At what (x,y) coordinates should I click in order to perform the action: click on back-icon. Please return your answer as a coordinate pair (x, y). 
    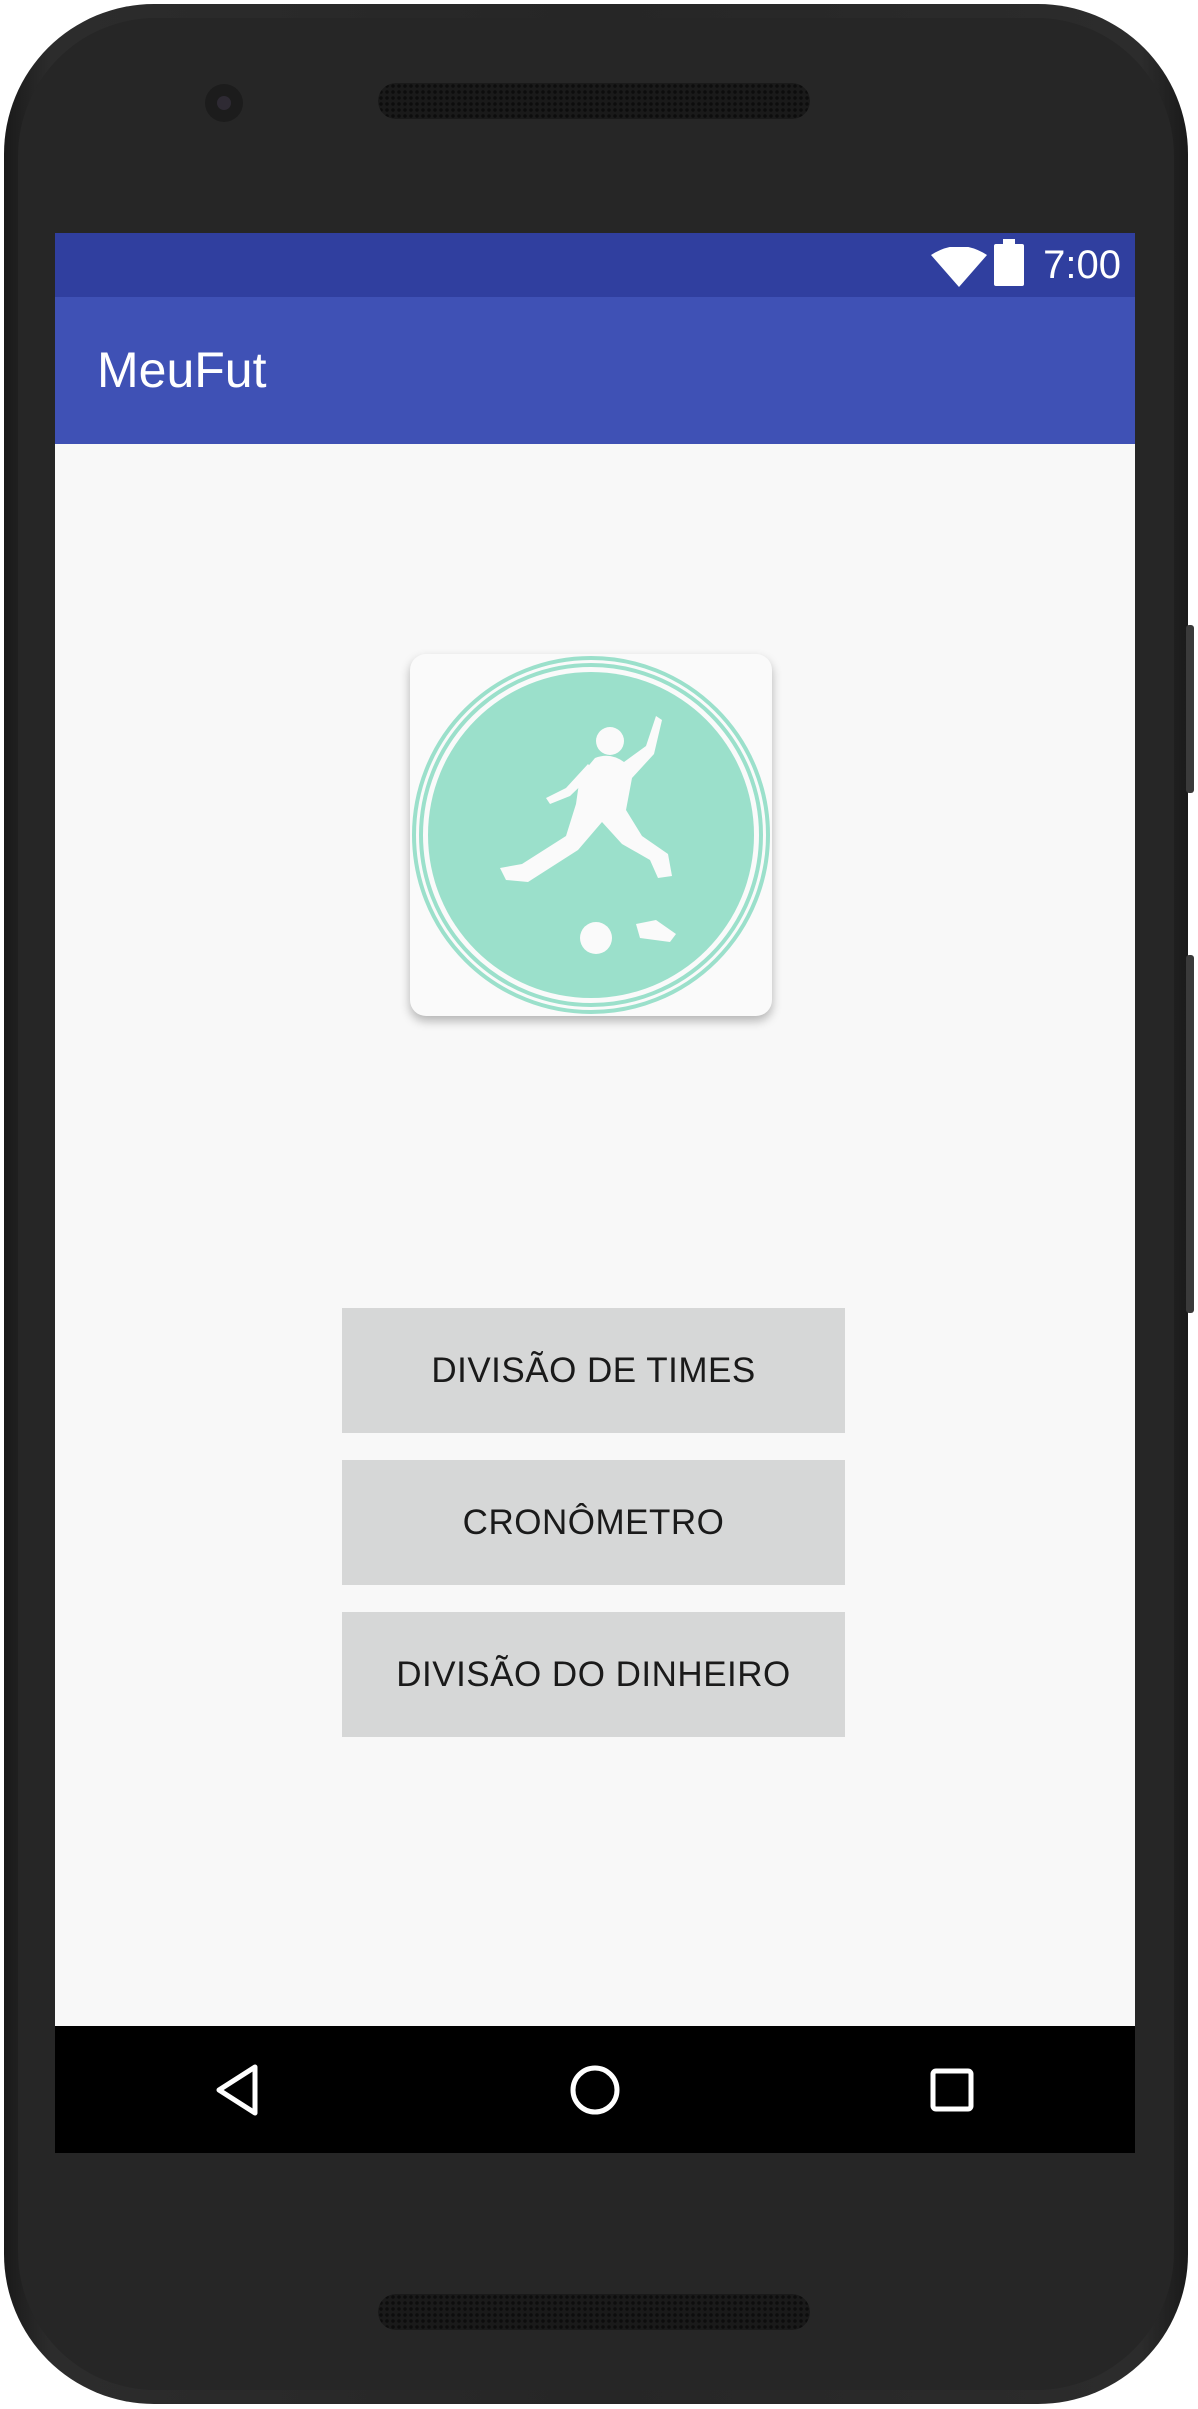
    Looking at the image, I should click on (237, 2089).